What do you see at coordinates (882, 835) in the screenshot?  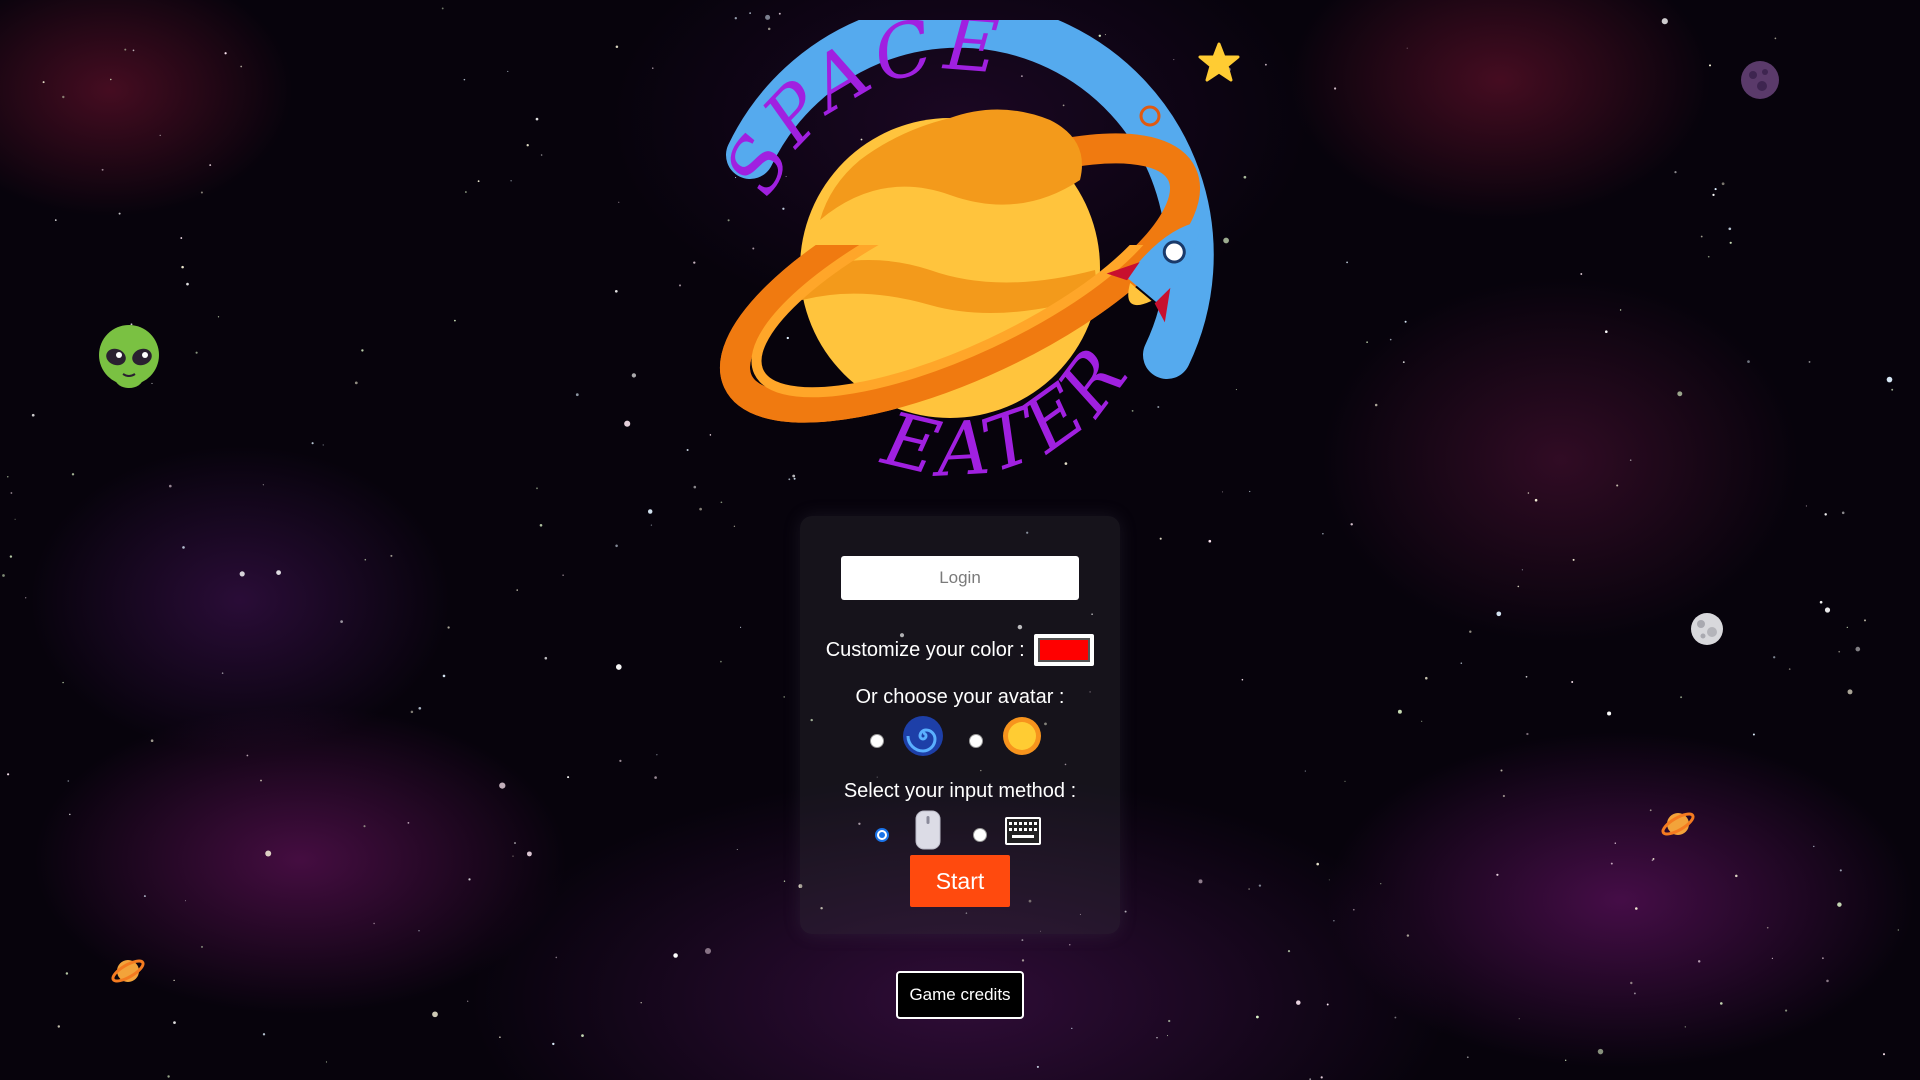 I see `input-radio-mouse` at bounding box center [882, 835].